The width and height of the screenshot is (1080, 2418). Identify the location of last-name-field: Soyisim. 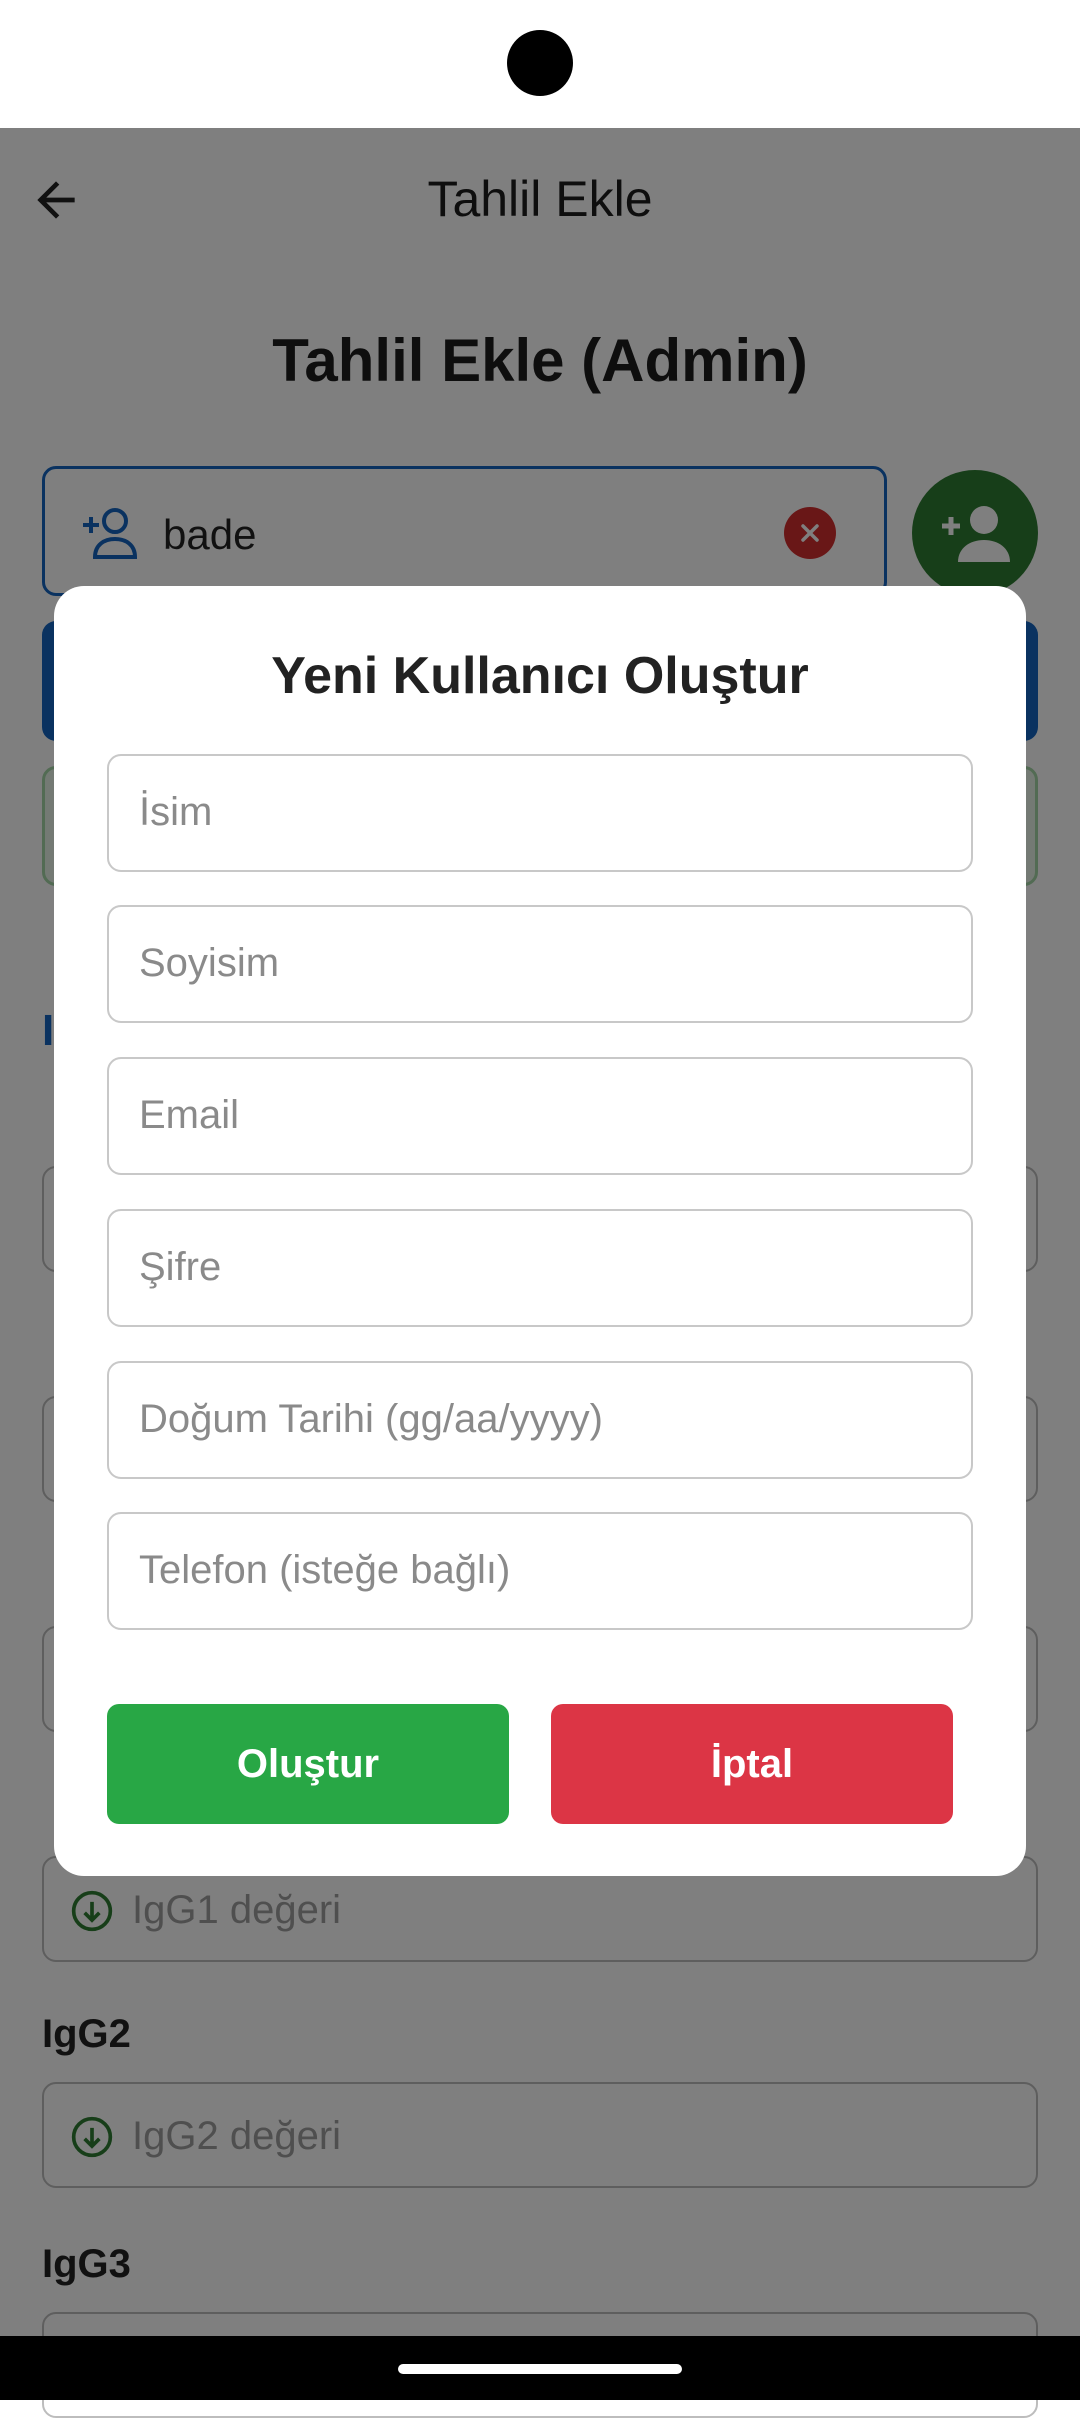
(540, 964).